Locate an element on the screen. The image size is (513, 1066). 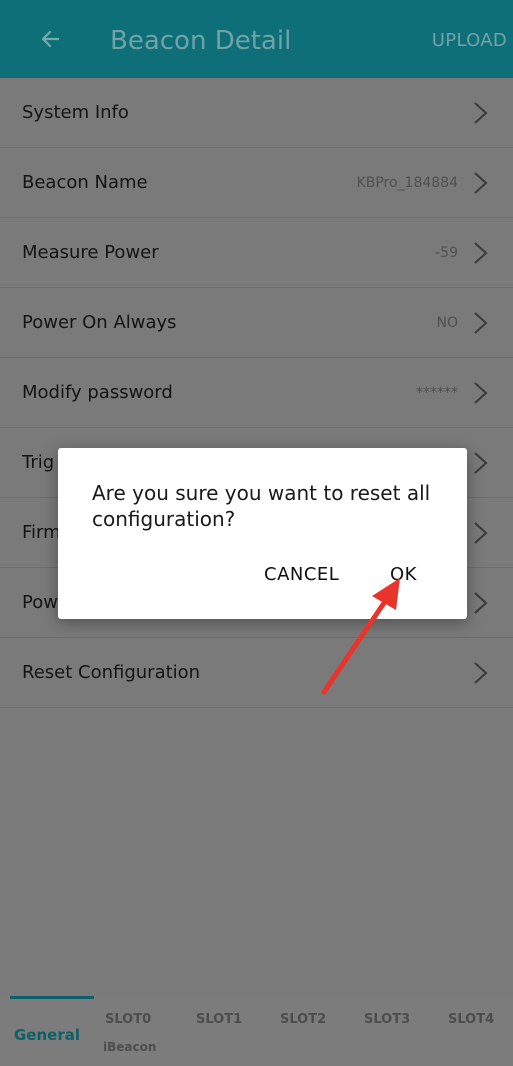
list-item-power-on-always: Power On Always NO is located at coordinates (256, 323).